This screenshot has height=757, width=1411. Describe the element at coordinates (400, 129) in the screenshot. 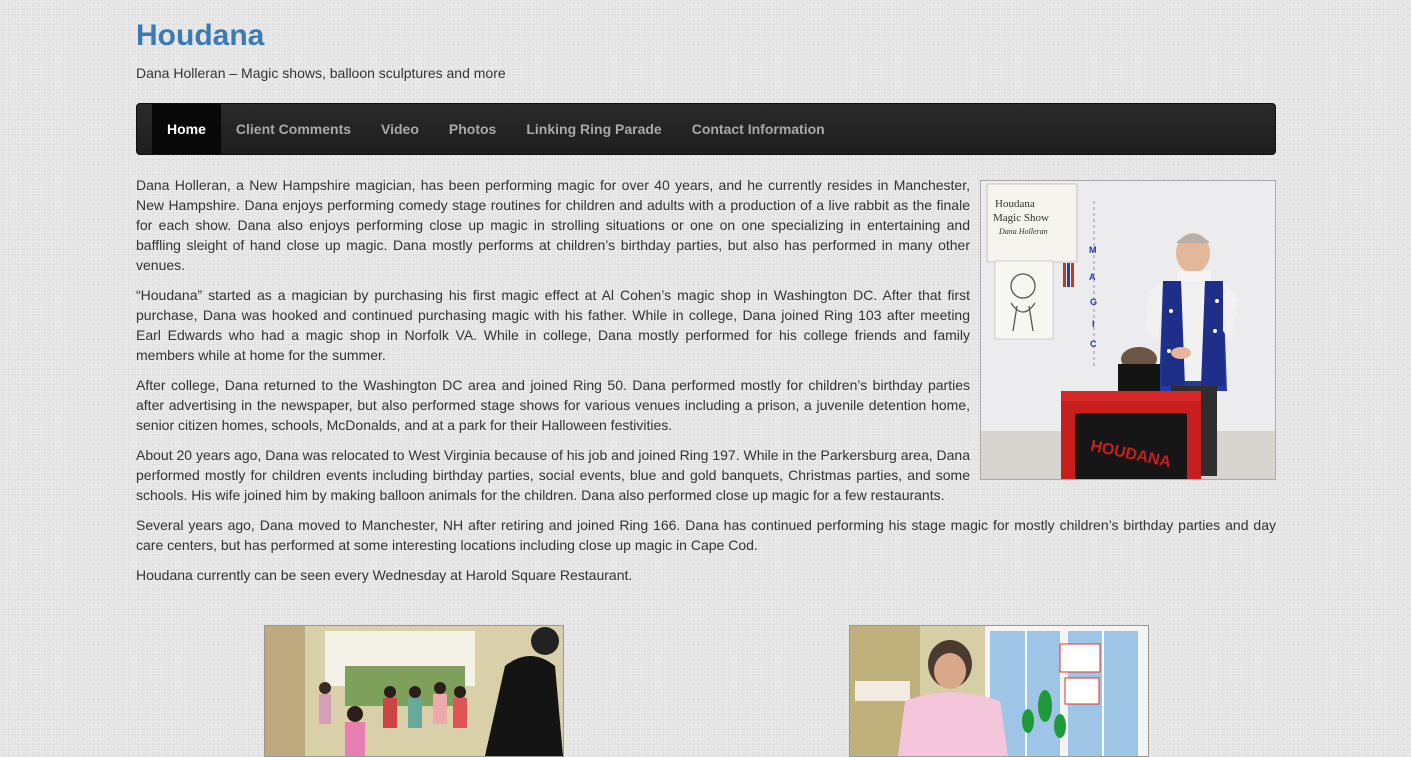

I see `nav-item-video: Video` at that location.